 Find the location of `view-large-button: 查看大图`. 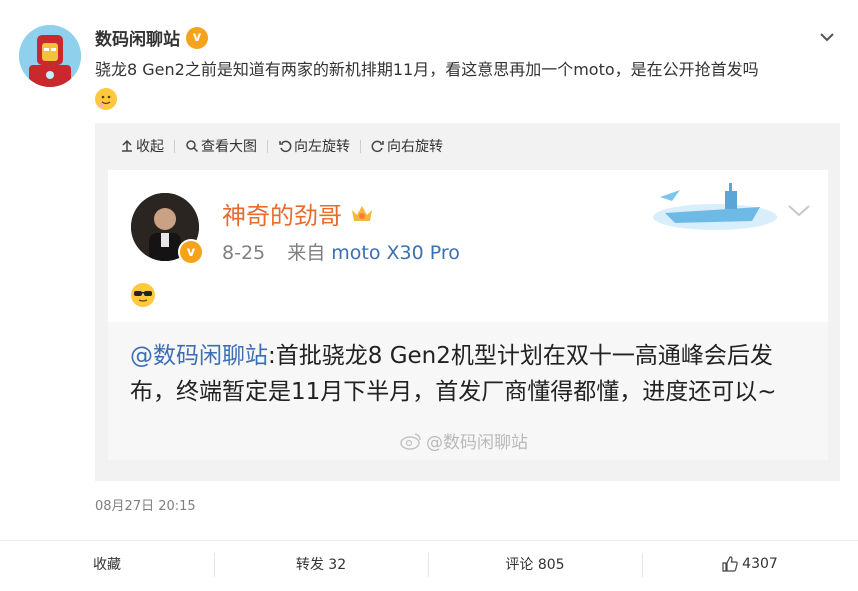

view-large-button: 查看大图 is located at coordinates (221, 146).